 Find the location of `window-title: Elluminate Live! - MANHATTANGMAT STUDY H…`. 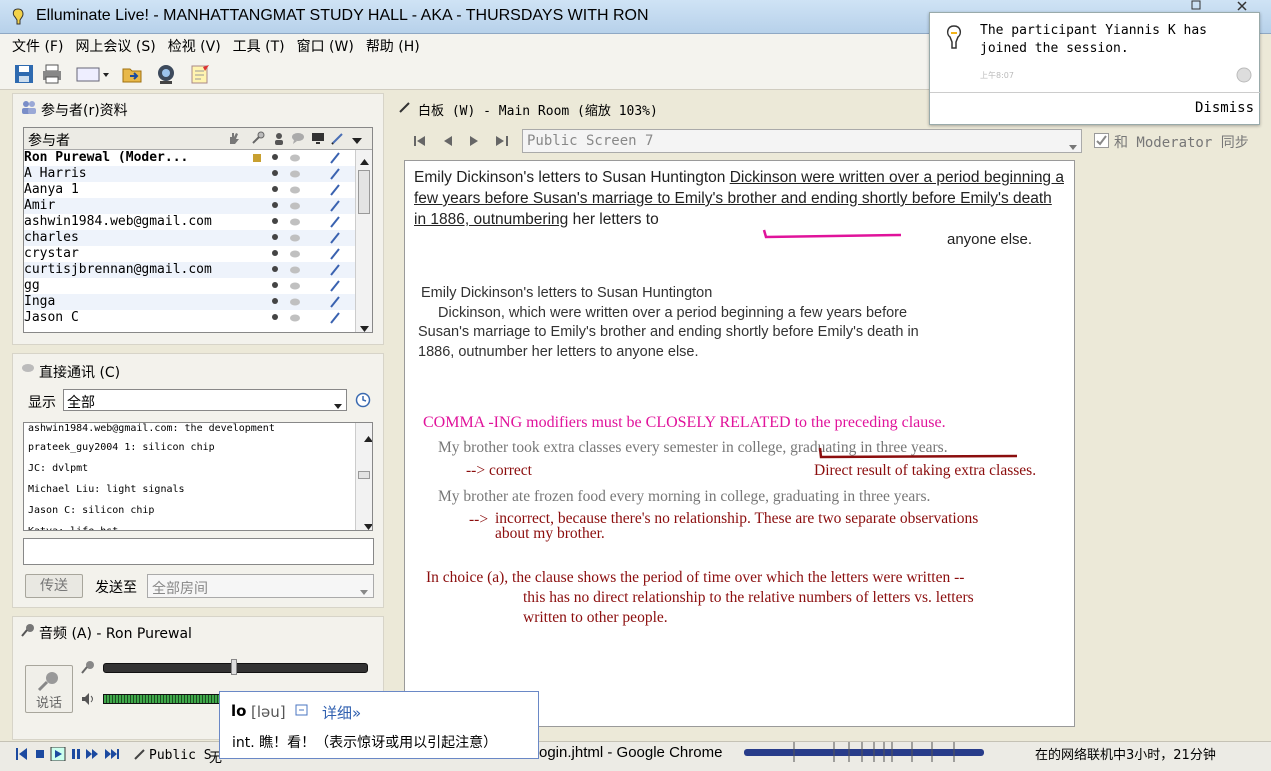

window-title: Elluminate Live! - MANHATTANGMAT STUDY H… is located at coordinates (342, 15).